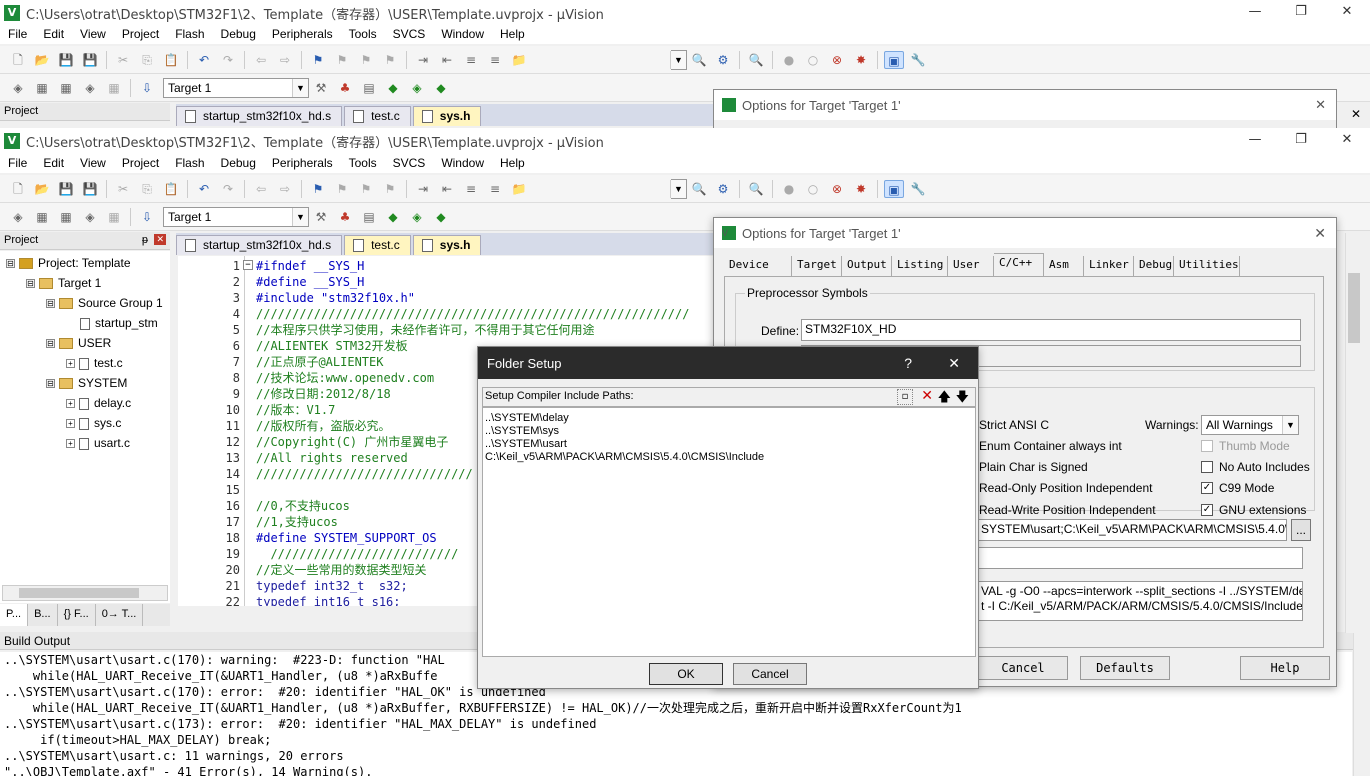  I want to click on tab-user: User, so click(971, 266).